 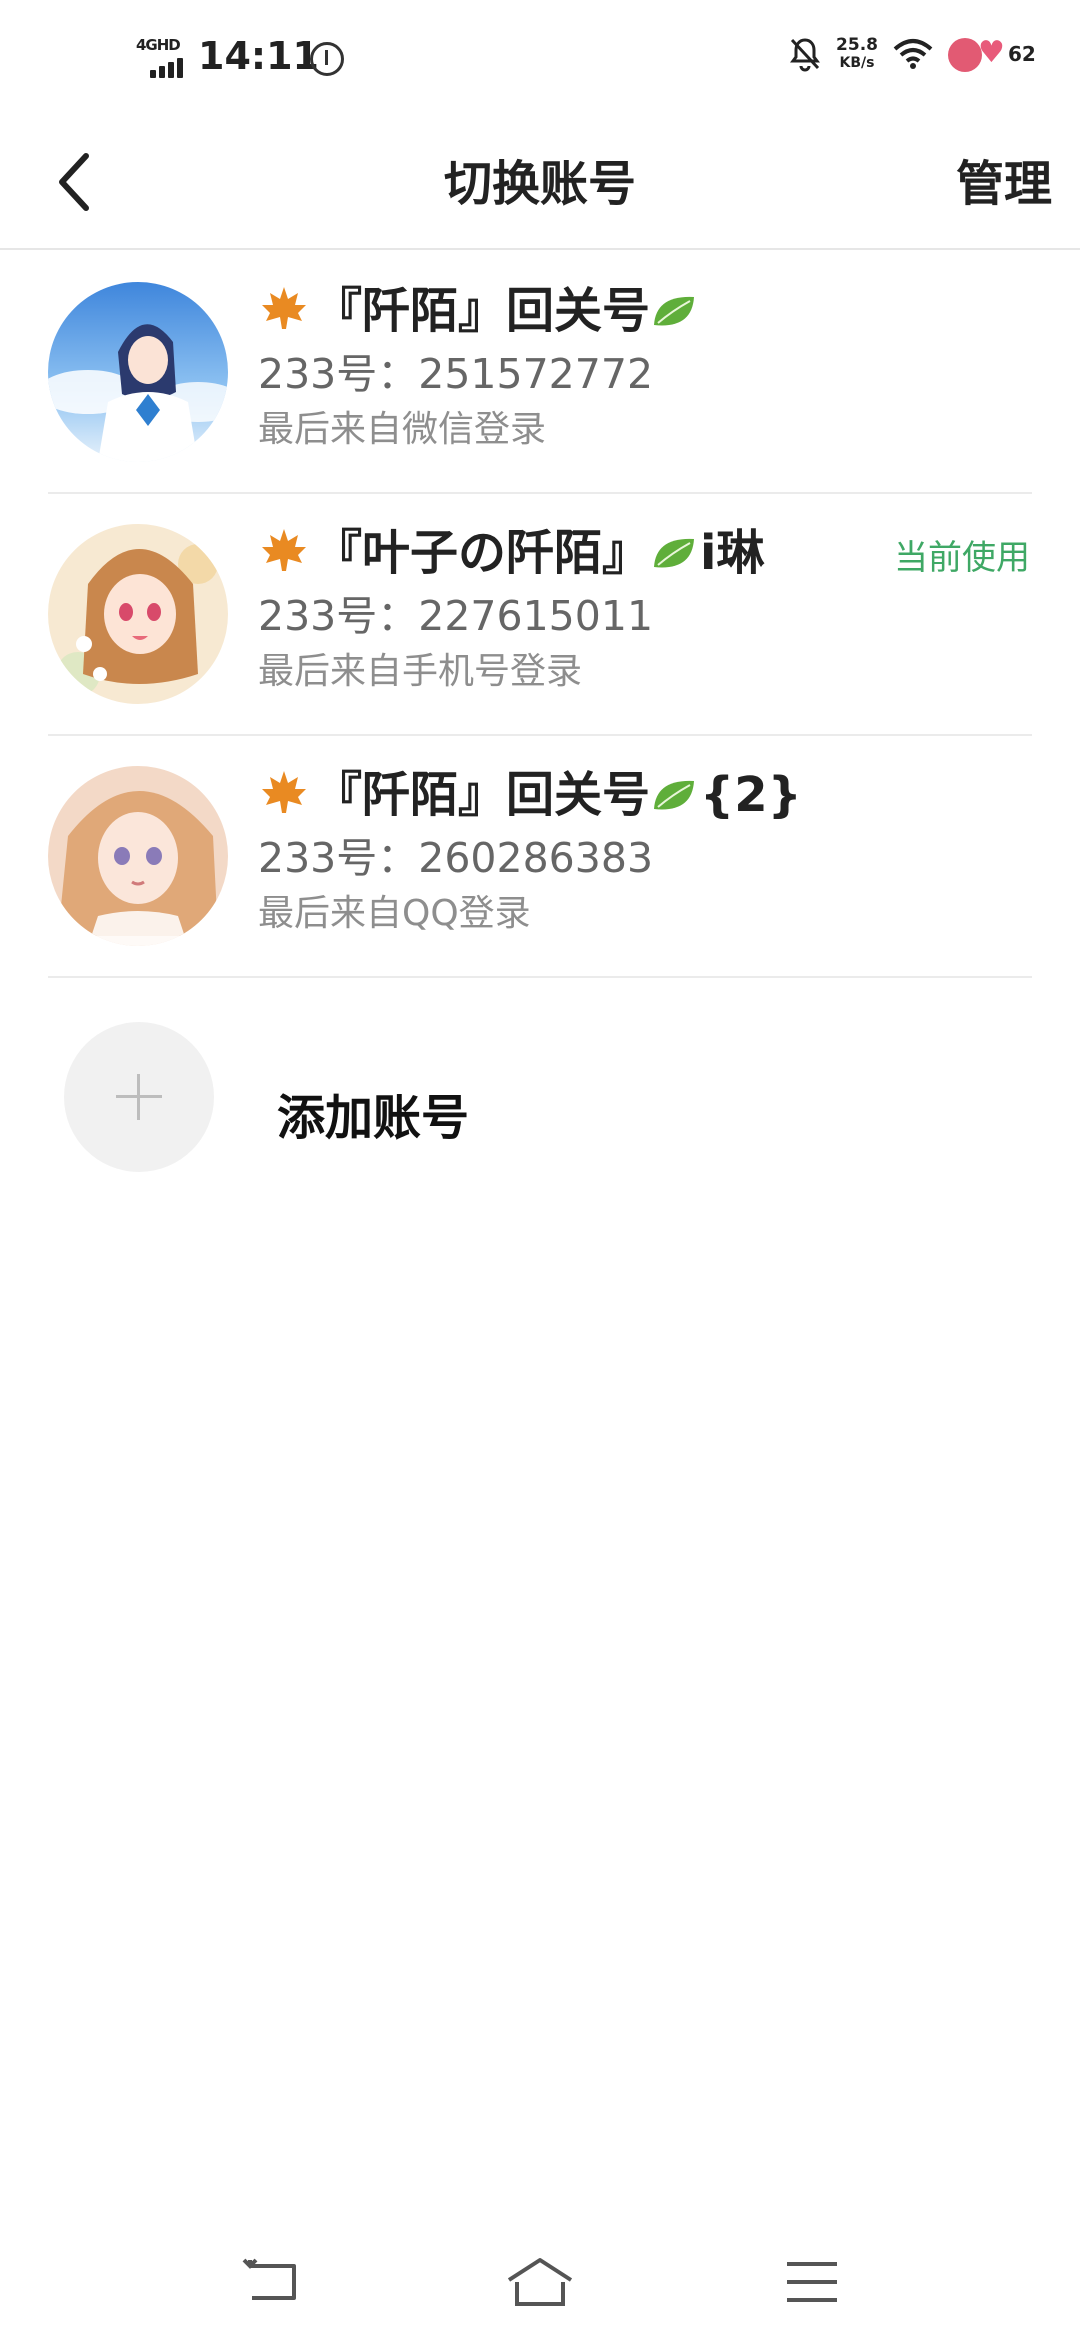 What do you see at coordinates (540, 60) in the screenshot?
I see `status-bar: 4GHD 14:11 25.8 KB/s ♥ 62` at bounding box center [540, 60].